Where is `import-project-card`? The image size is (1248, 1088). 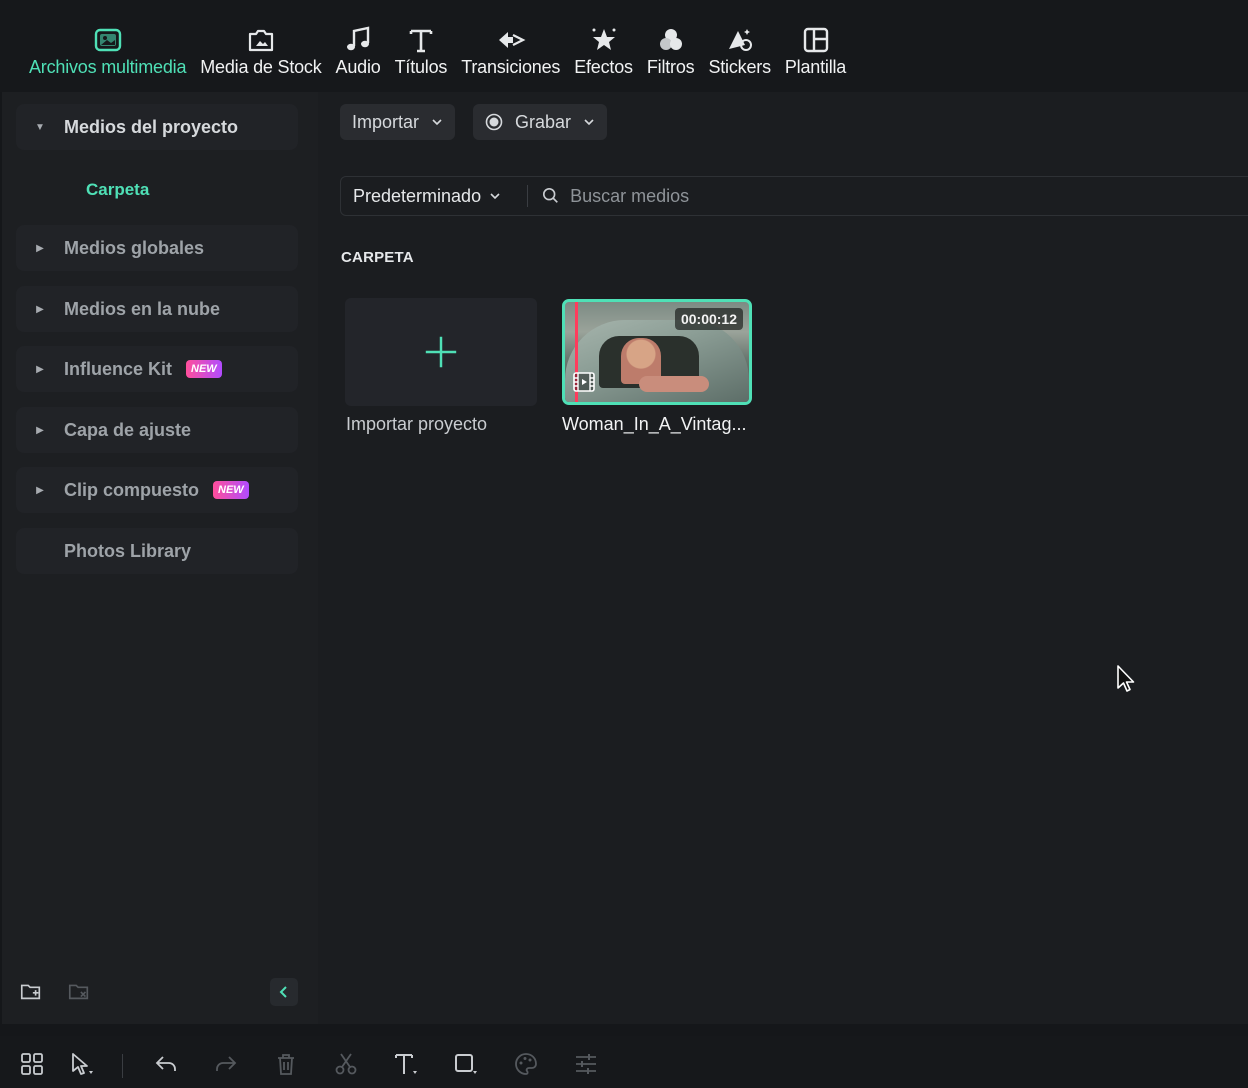 import-project-card is located at coordinates (441, 352).